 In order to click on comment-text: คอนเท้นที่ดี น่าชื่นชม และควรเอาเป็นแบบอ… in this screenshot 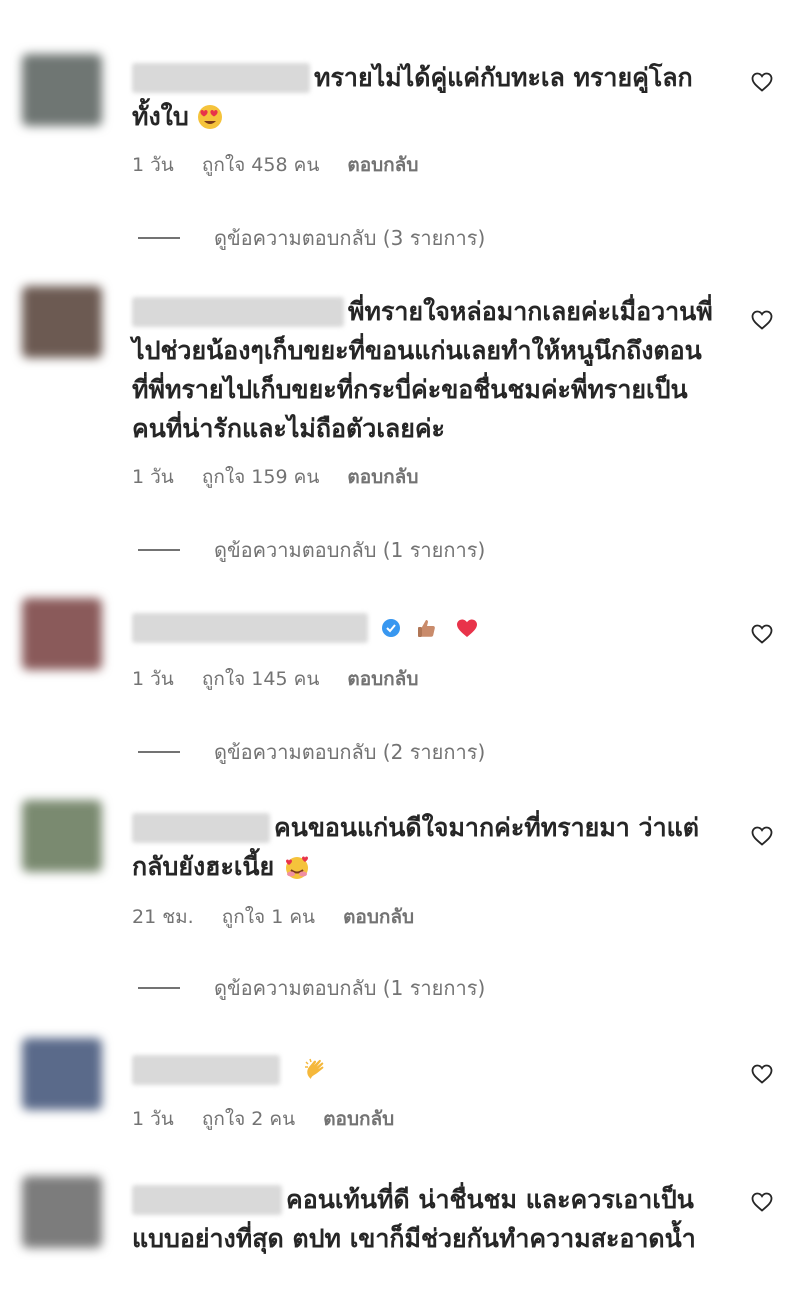, I will do `click(414, 1219)`.